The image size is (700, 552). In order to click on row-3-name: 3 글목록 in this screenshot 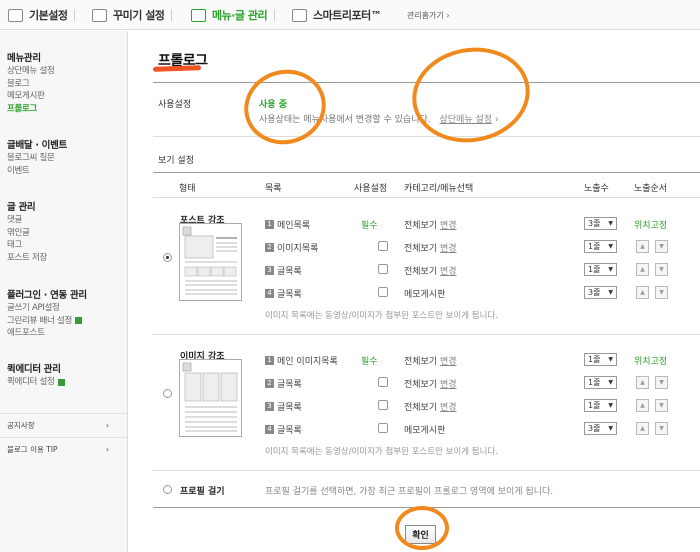, I will do `click(283, 270)`.